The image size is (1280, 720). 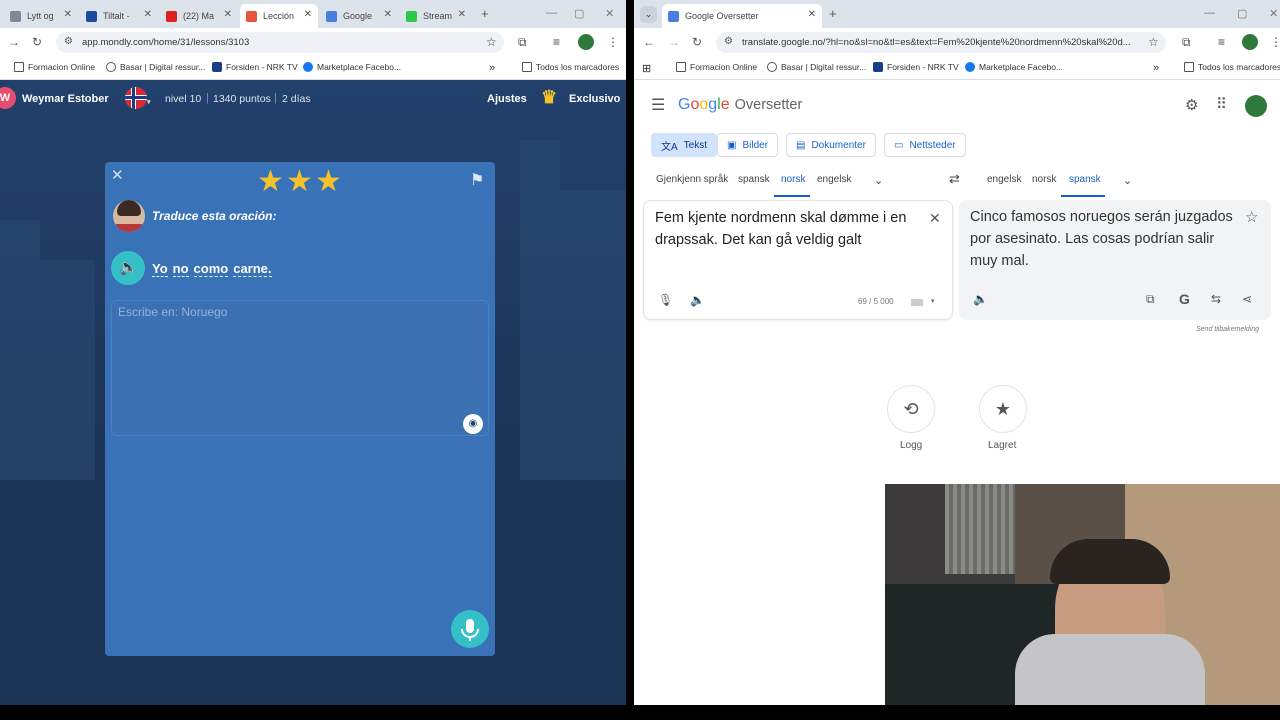 What do you see at coordinates (1221, 42) in the screenshot?
I see `reading-list-icon: ≡` at bounding box center [1221, 42].